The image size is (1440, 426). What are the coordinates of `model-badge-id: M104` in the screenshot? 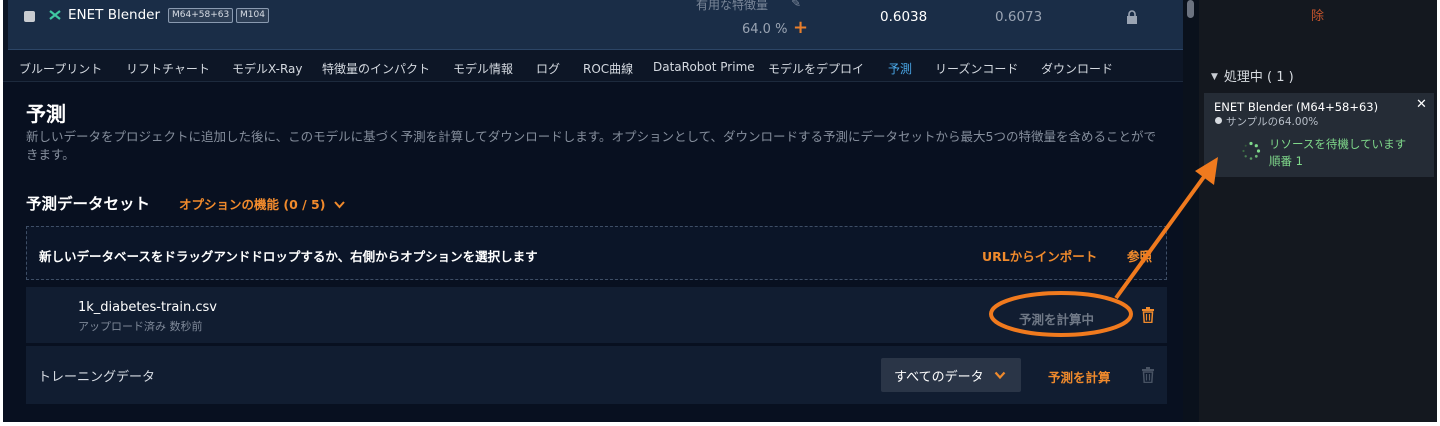 It's located at (252, 15).